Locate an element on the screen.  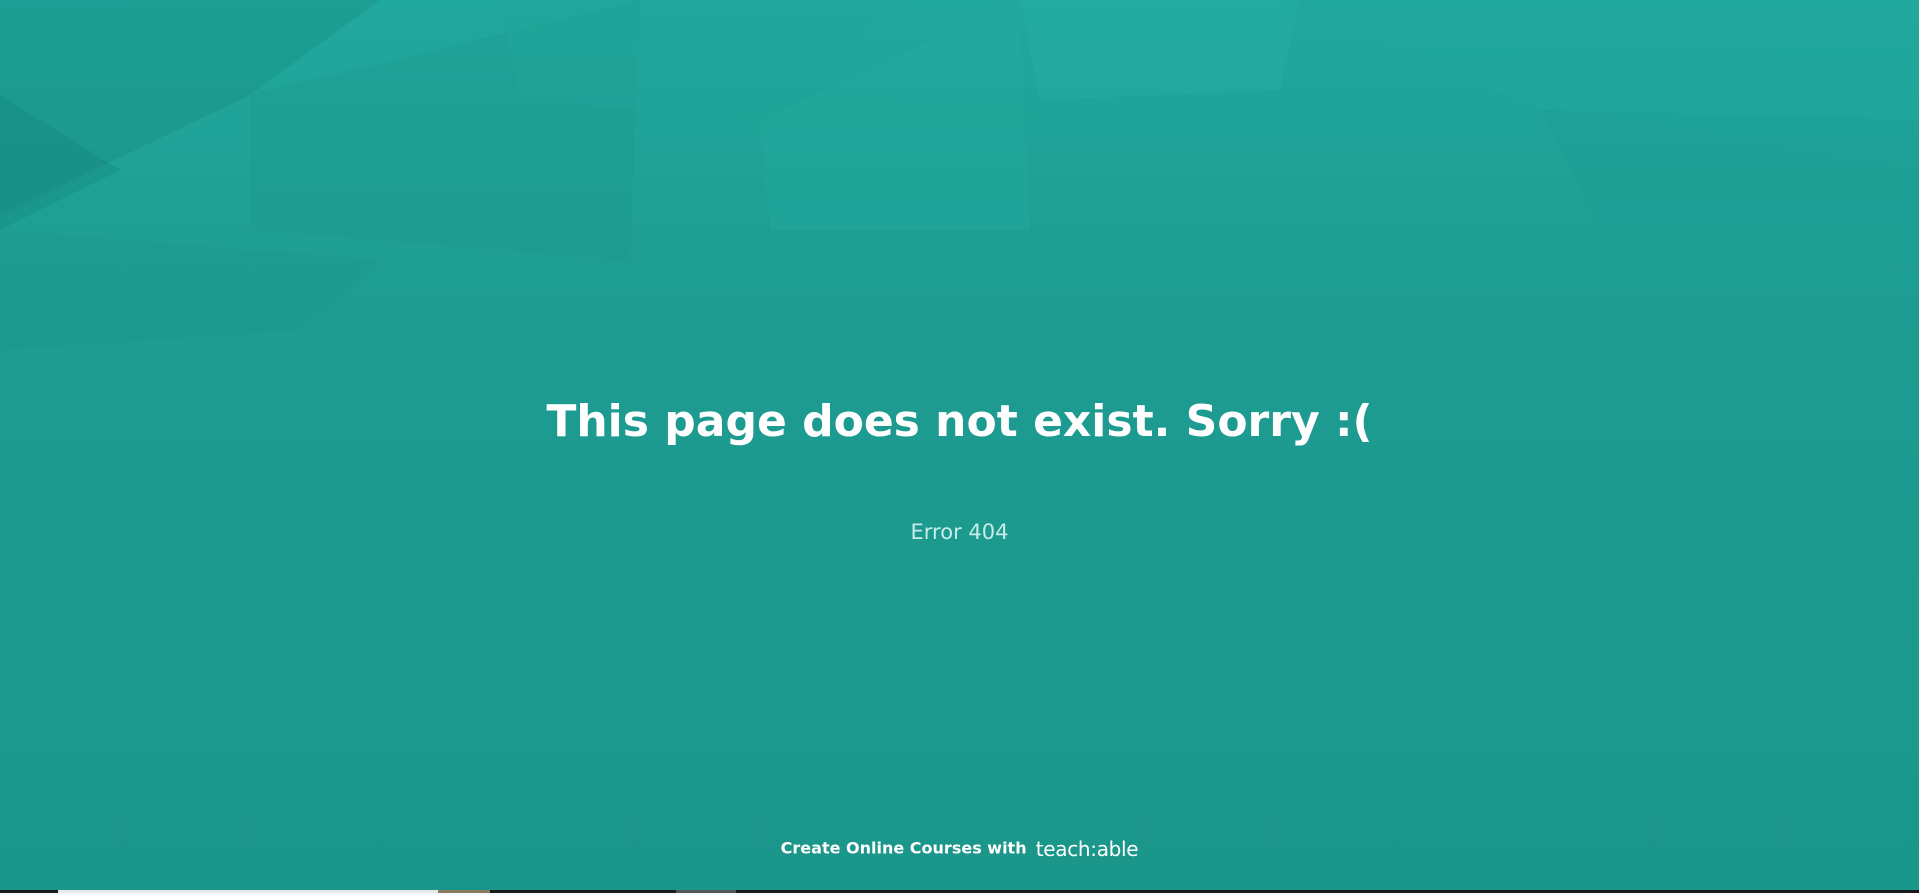
create-online-courses-link: Create Online Courses with teach:able is located at coordinates (959, 848).